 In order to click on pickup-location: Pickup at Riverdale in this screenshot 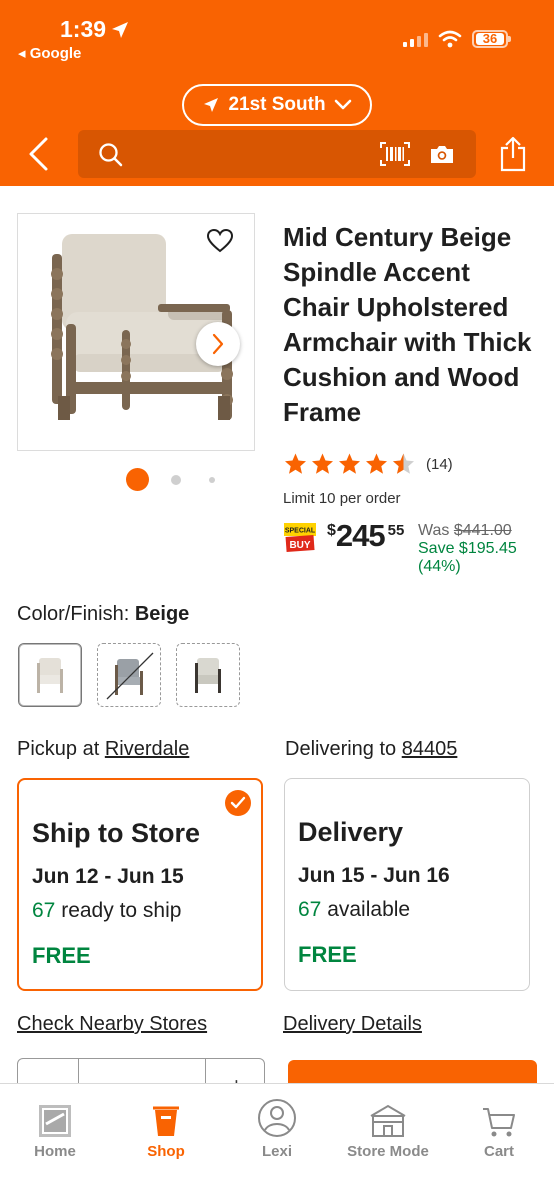, I will do `click(103, 749)`.